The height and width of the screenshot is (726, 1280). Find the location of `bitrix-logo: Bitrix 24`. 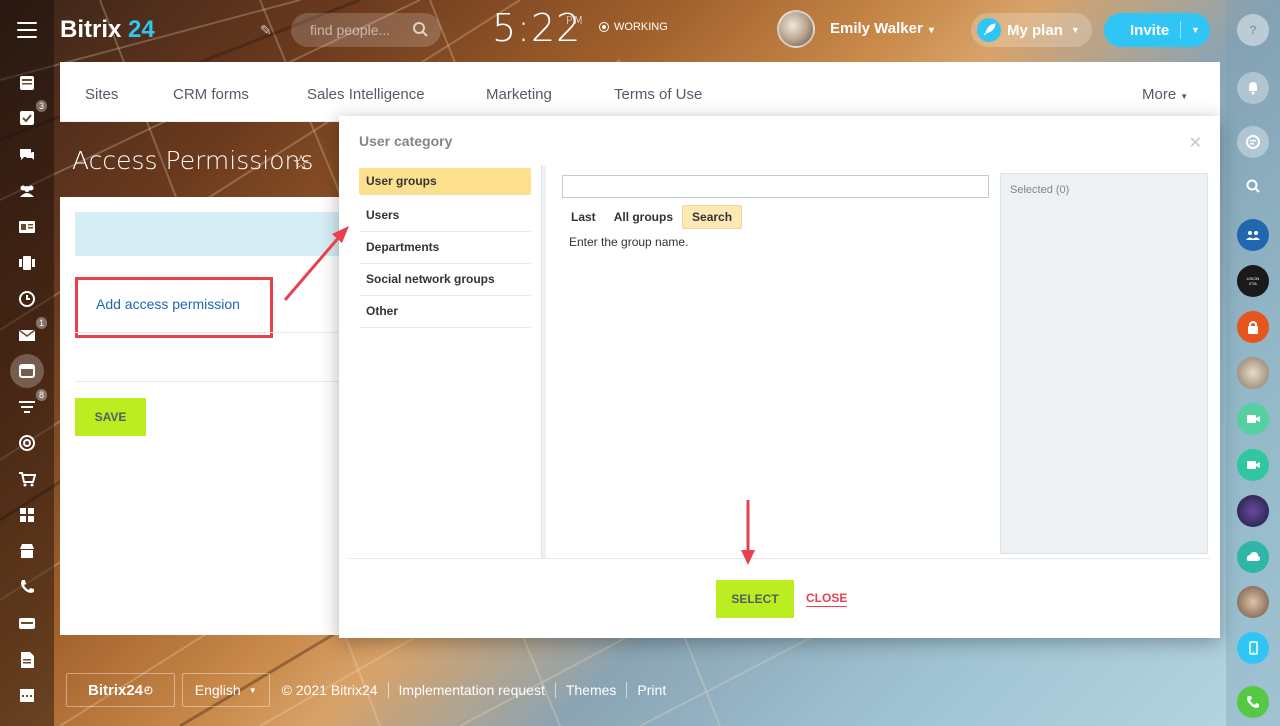

bitrix-logo: Bitrix 24 is located at coordinates (107, 30).